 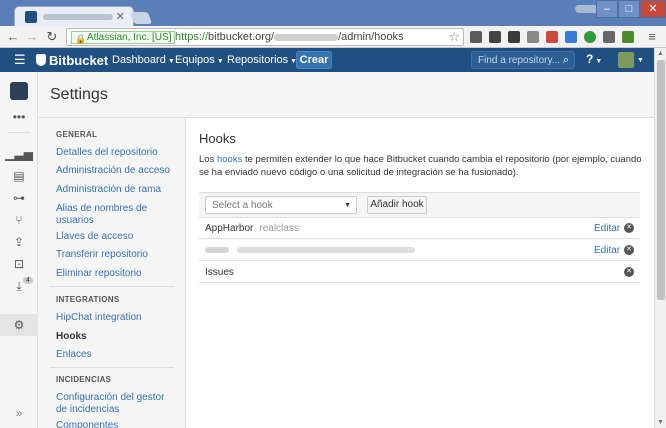 I want to click on page-header: Settings, so click(x=346, y=95).